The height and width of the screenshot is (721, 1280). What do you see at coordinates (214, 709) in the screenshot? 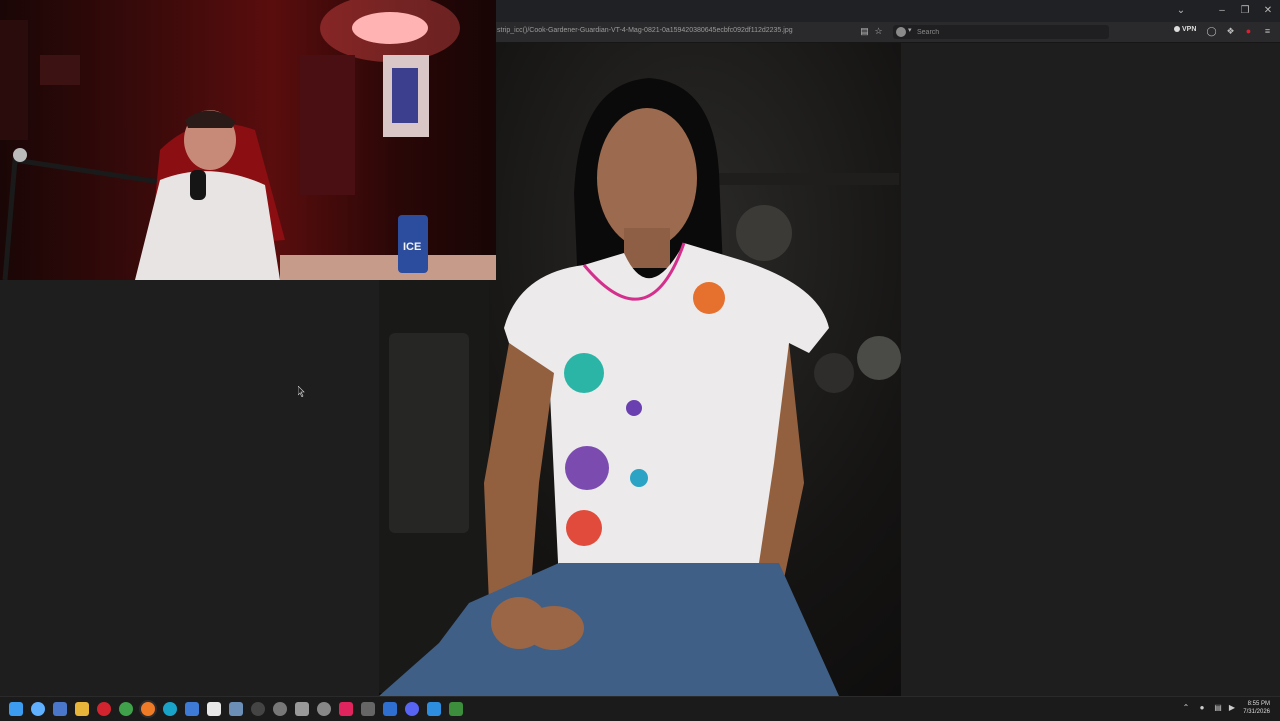
I see `store-icon` at bounding box center [214, 709].